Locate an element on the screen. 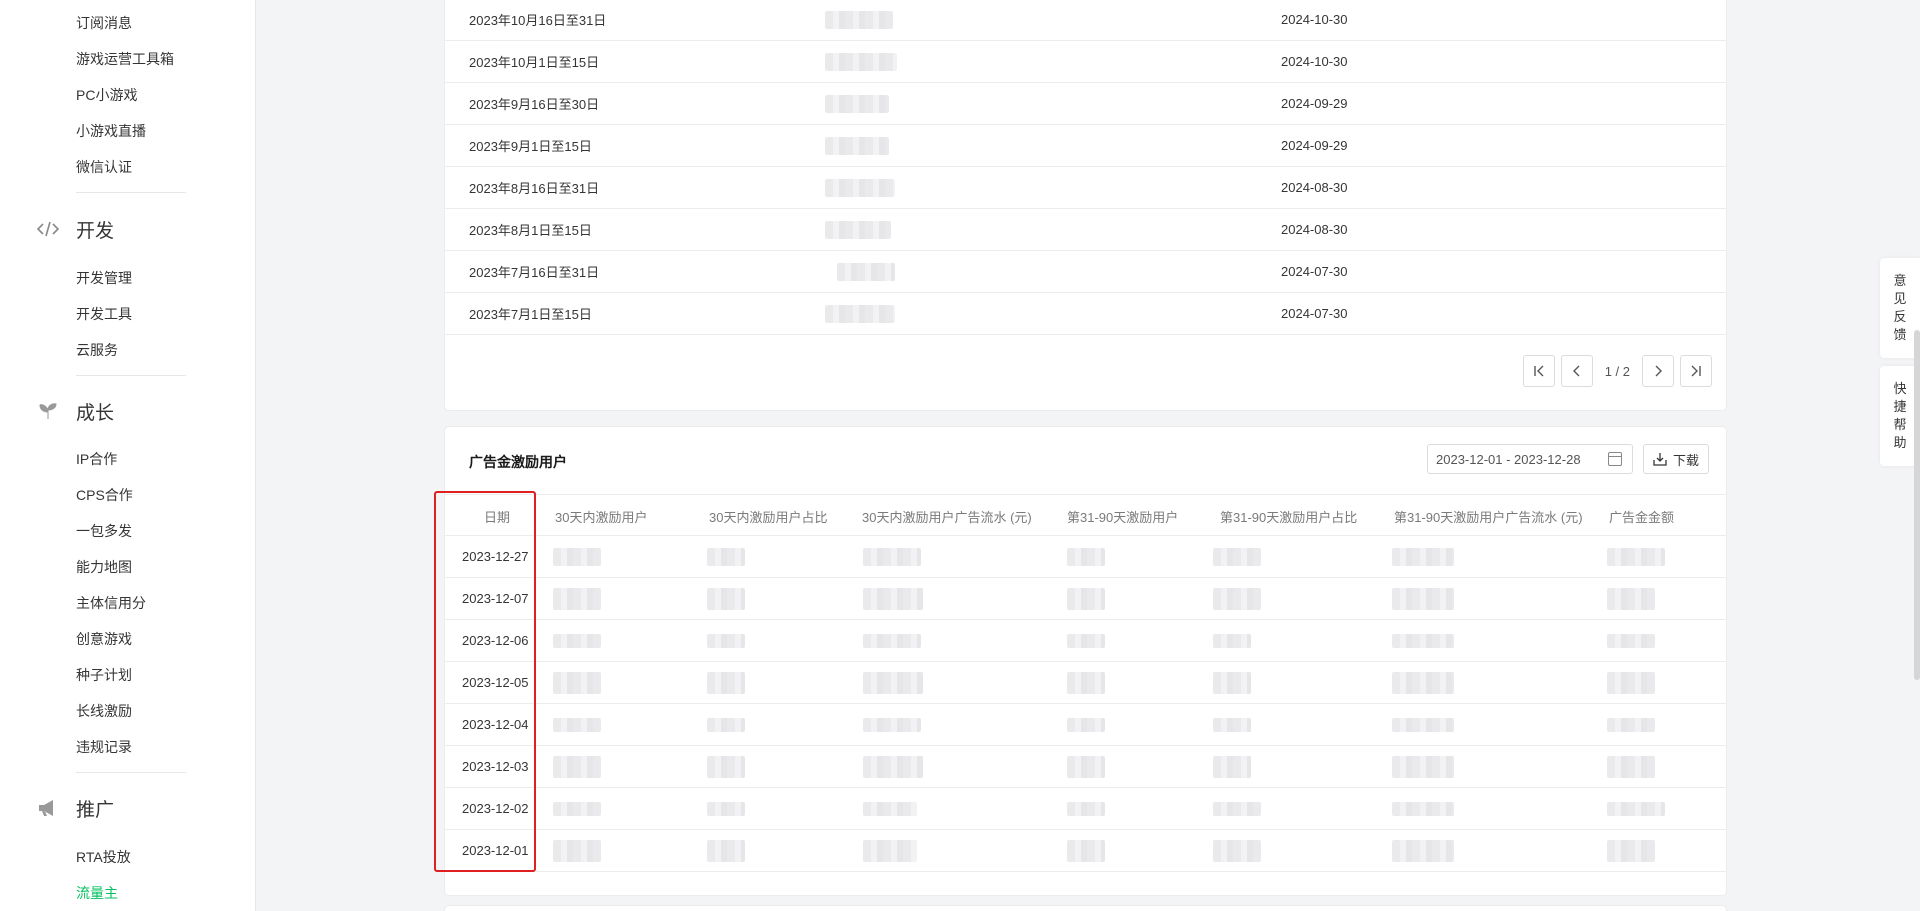  feedback-char: 见 is located at coordinates (1900, 298).